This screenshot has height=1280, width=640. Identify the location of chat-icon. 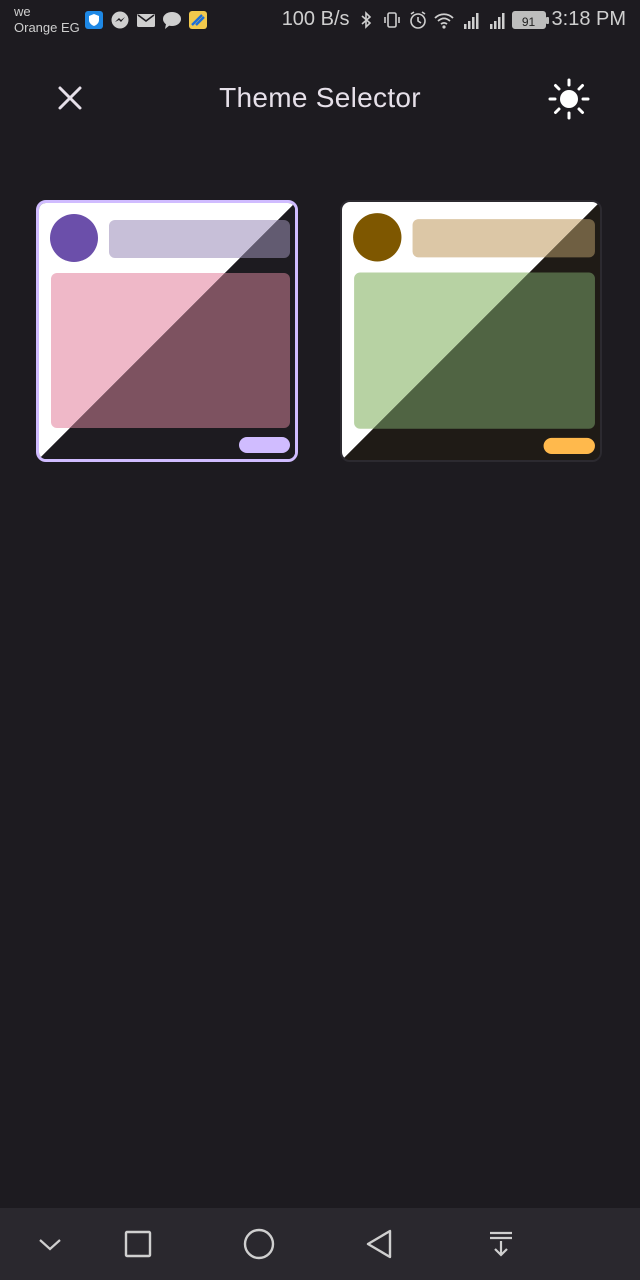
(172, 20).